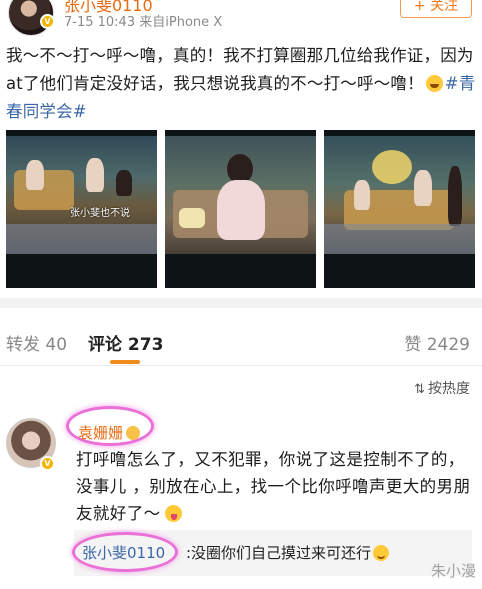 Image resolution: width=482 pixels, height=589 pixels. What do you see at coordinates (279, 553) in the screenshot?
I see `reply-content: :没圈你们自己摸过来可还行` at bounding box center [279, 553].